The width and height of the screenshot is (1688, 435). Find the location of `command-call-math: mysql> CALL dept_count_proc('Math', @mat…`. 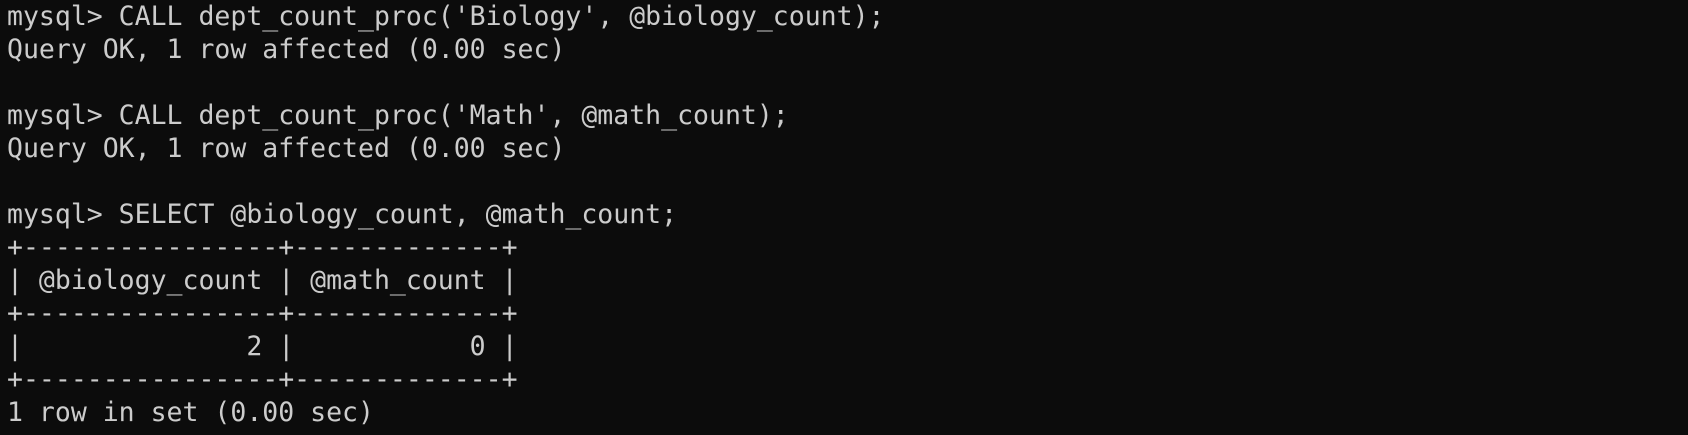

command-call-math: mysql> CALL dept_count_proc('Math', @mat… is located at coordinates (398, 115).